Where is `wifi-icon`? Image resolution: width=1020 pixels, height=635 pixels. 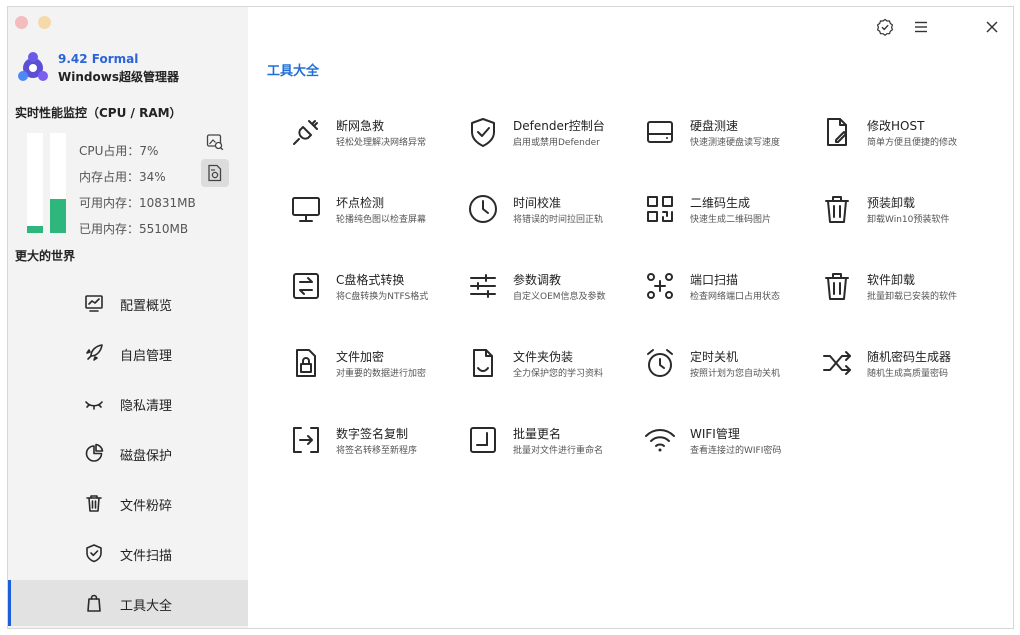
wifi-icon is located at coordinates (660, 440).